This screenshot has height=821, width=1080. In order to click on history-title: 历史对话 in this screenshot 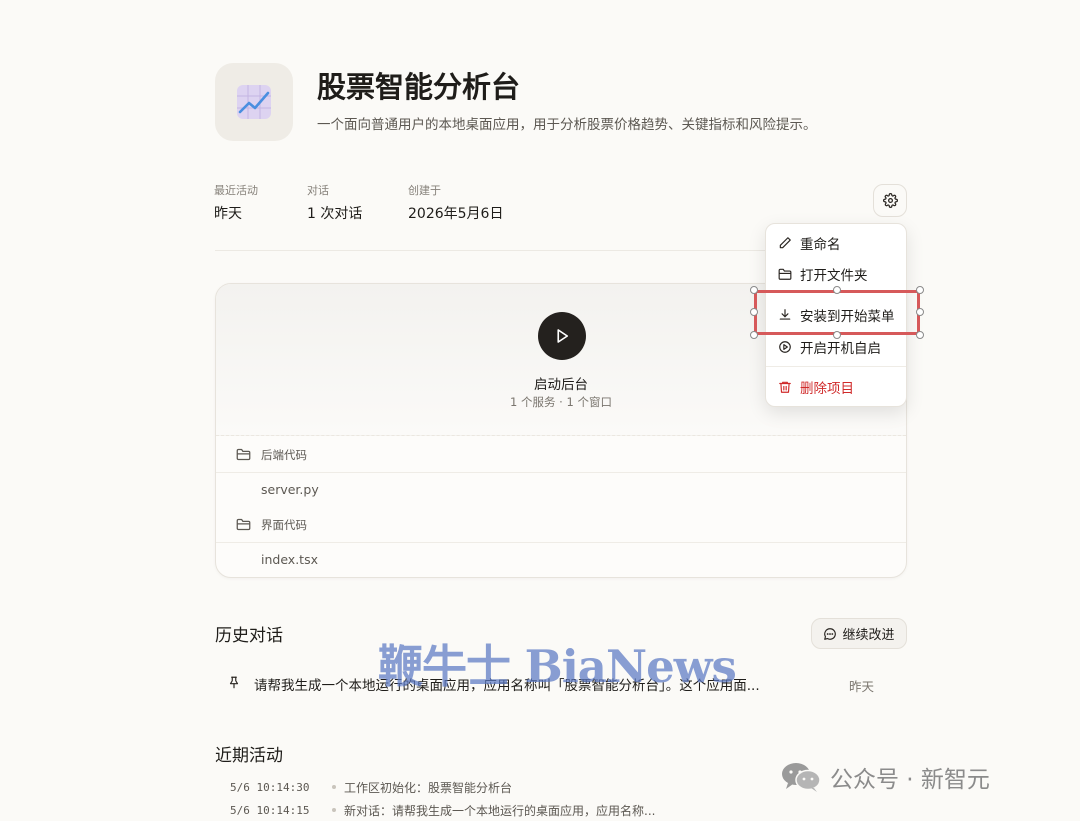, I will do `click(249, 636)`.